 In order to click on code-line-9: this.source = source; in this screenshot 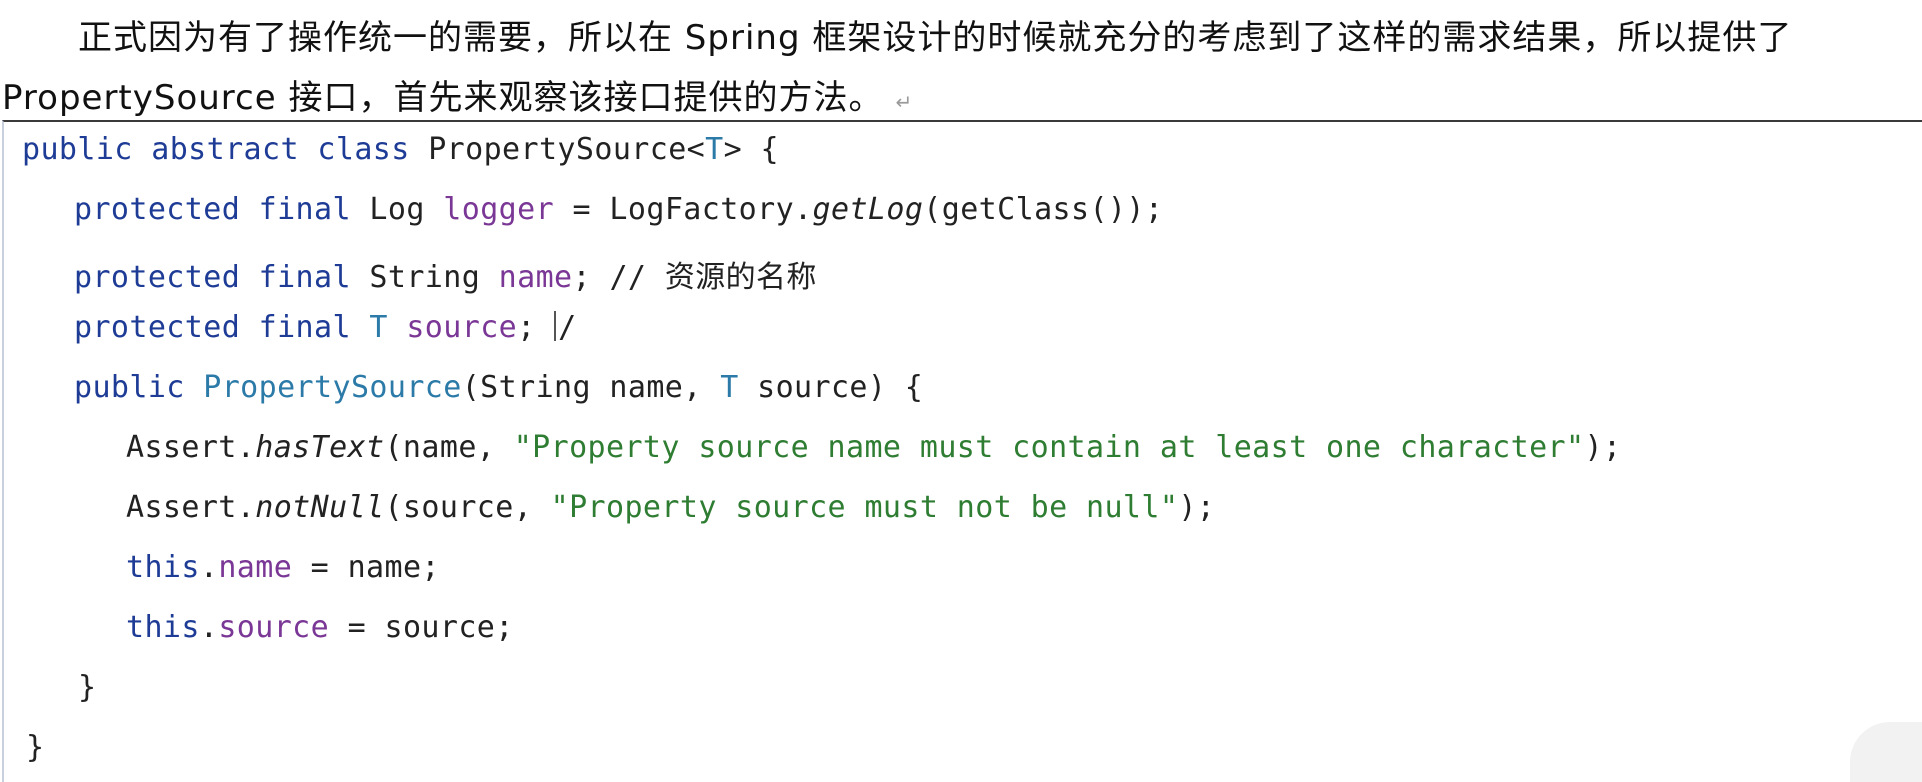, I will do `click(320, 627)`.